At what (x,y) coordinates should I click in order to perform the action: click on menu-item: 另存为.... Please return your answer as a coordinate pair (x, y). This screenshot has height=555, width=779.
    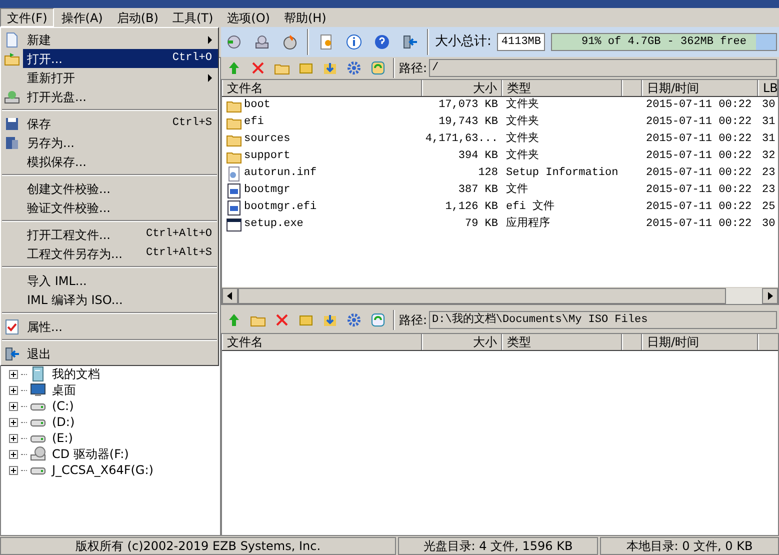
    Looking at the image, I should click on (120, 142).